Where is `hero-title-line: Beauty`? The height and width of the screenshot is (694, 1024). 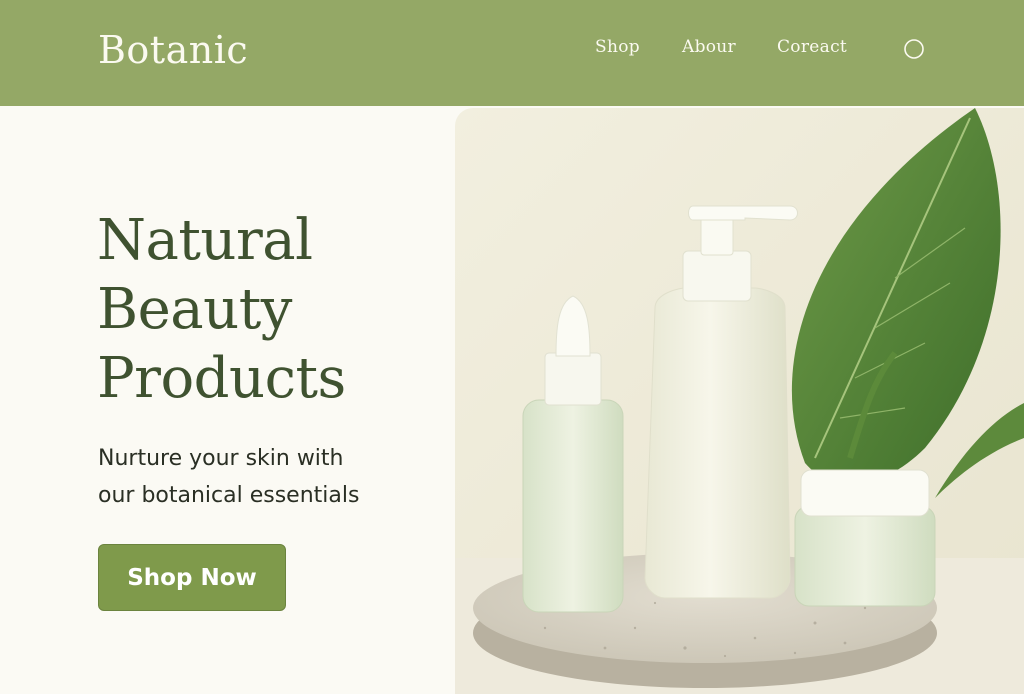 hero-title-line: Beauty is located at coordinates (194, 309).